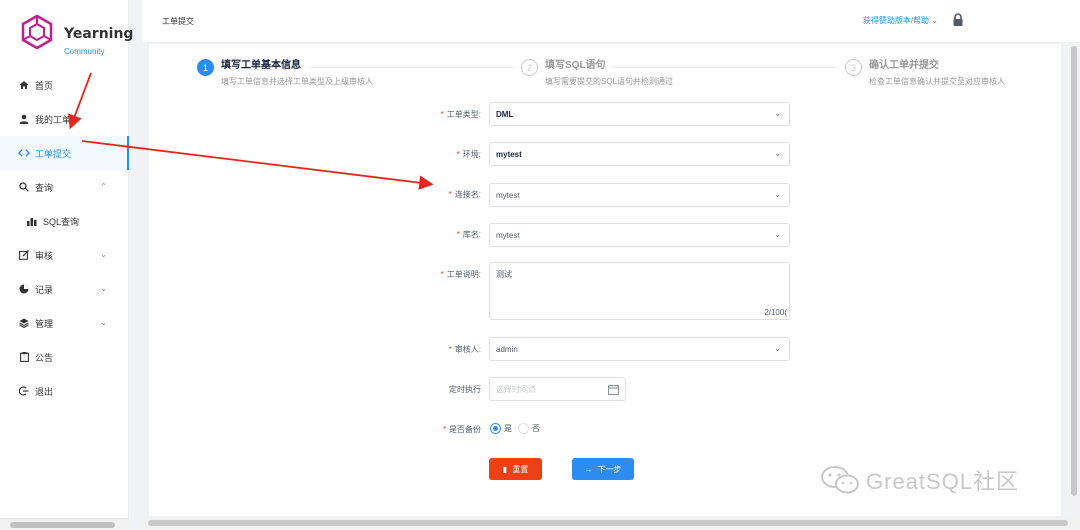 This screenshot has width=1080, height=530. Describe the element at coordinates (44, 323) in the screenshot. I see `sidebar-item-label: 管理` at that location.